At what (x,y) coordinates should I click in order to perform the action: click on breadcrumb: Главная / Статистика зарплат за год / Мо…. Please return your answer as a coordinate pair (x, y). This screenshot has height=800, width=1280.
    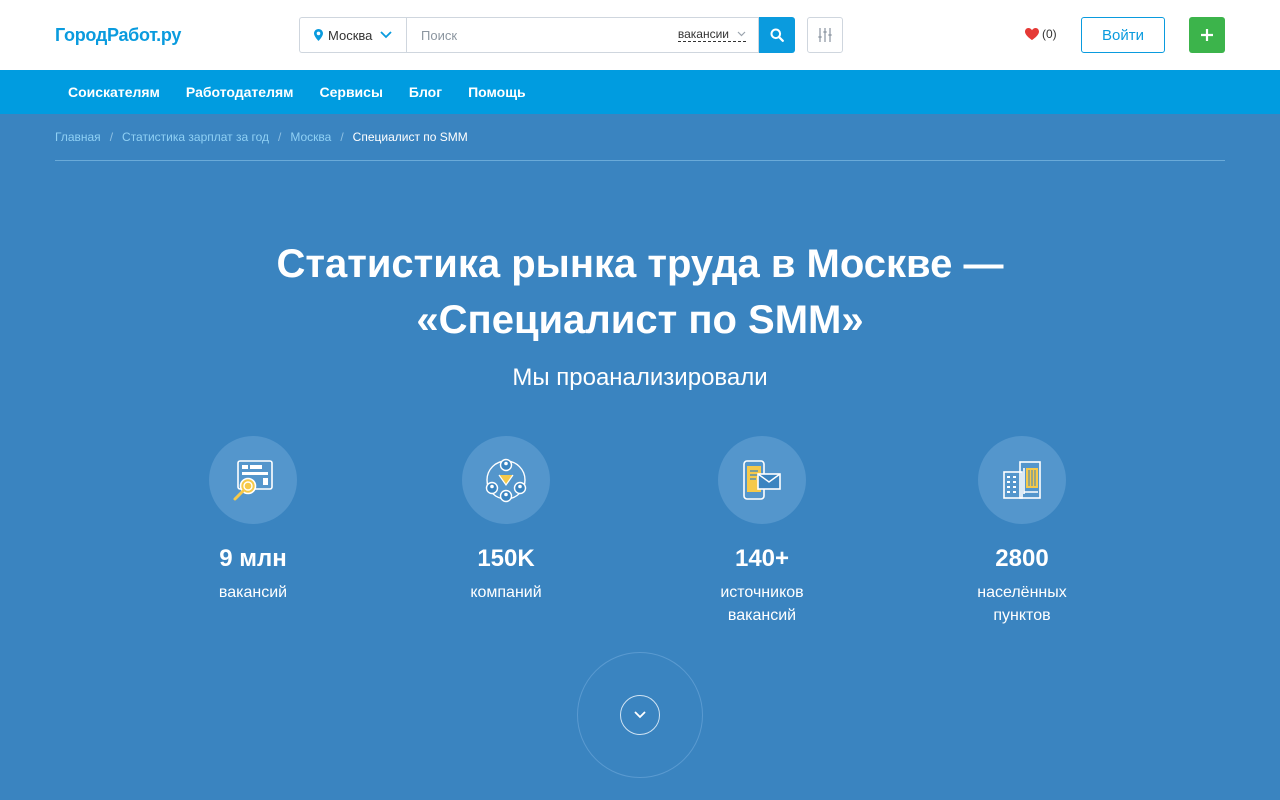
    Looking at the image, I should click on (261, 137).